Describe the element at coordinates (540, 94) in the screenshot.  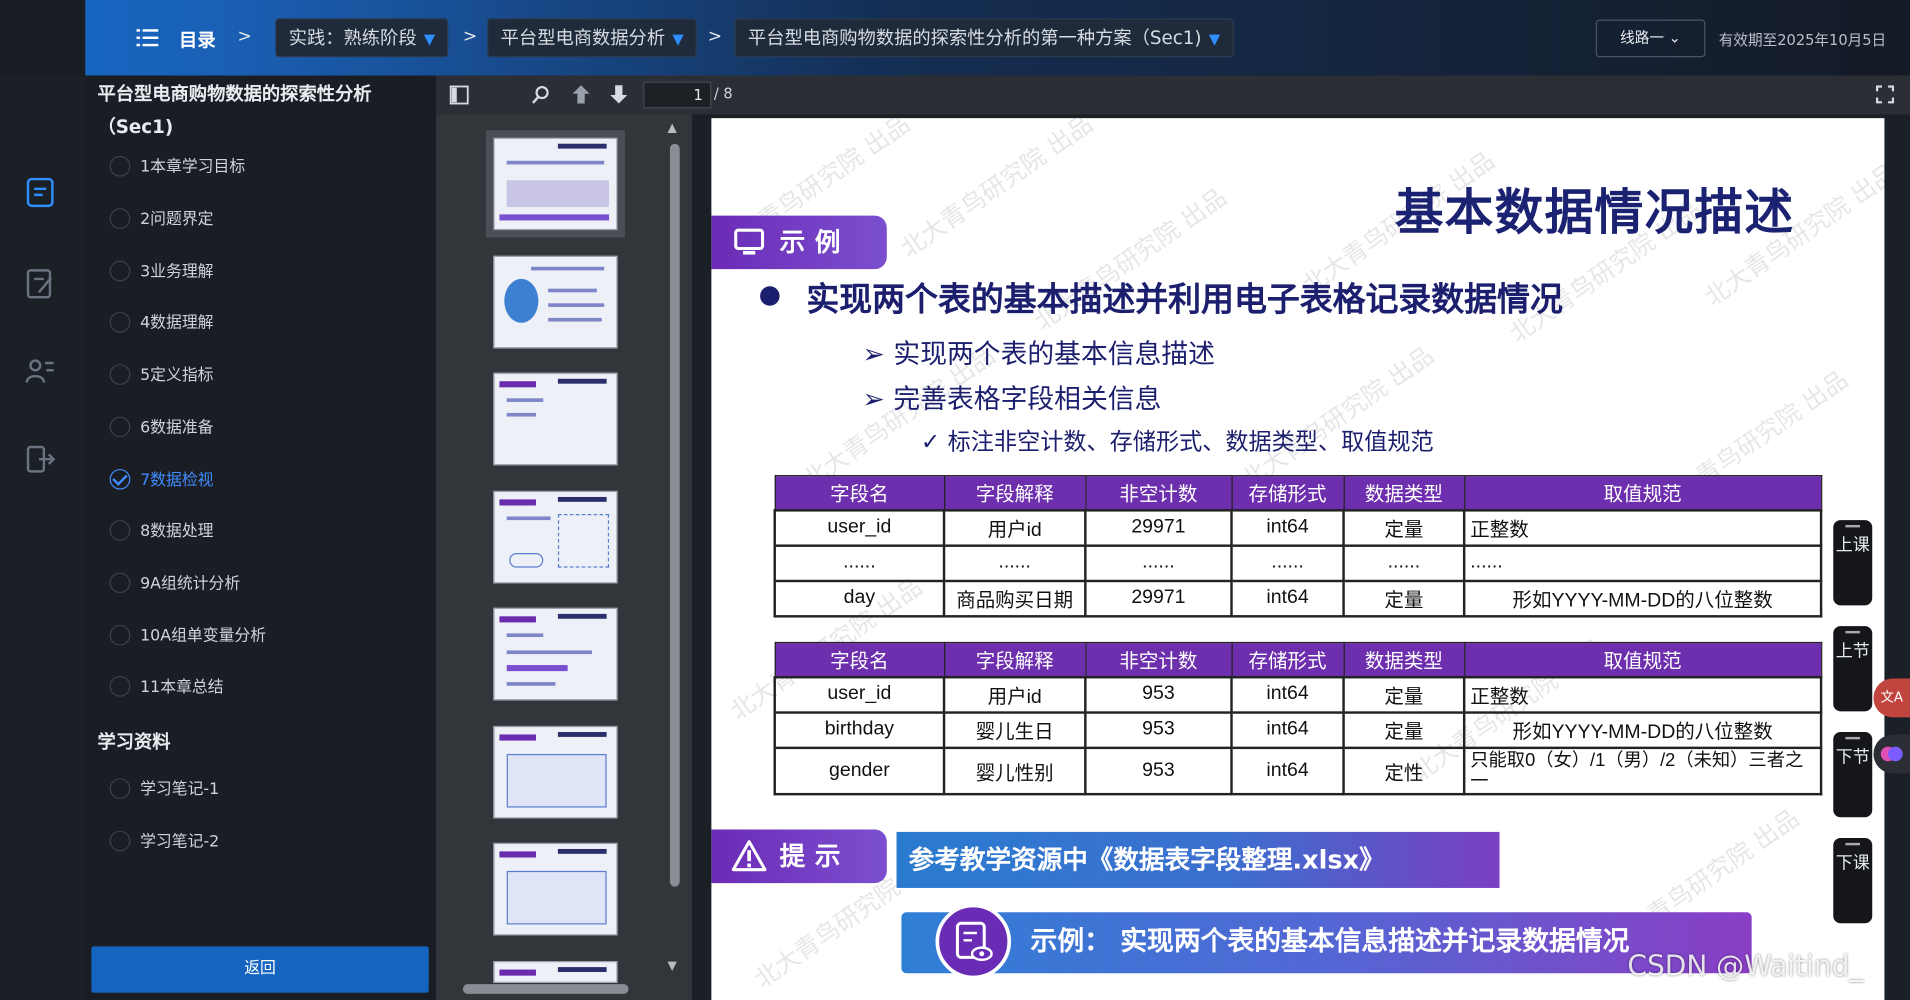
I see `search-icon` at that location.